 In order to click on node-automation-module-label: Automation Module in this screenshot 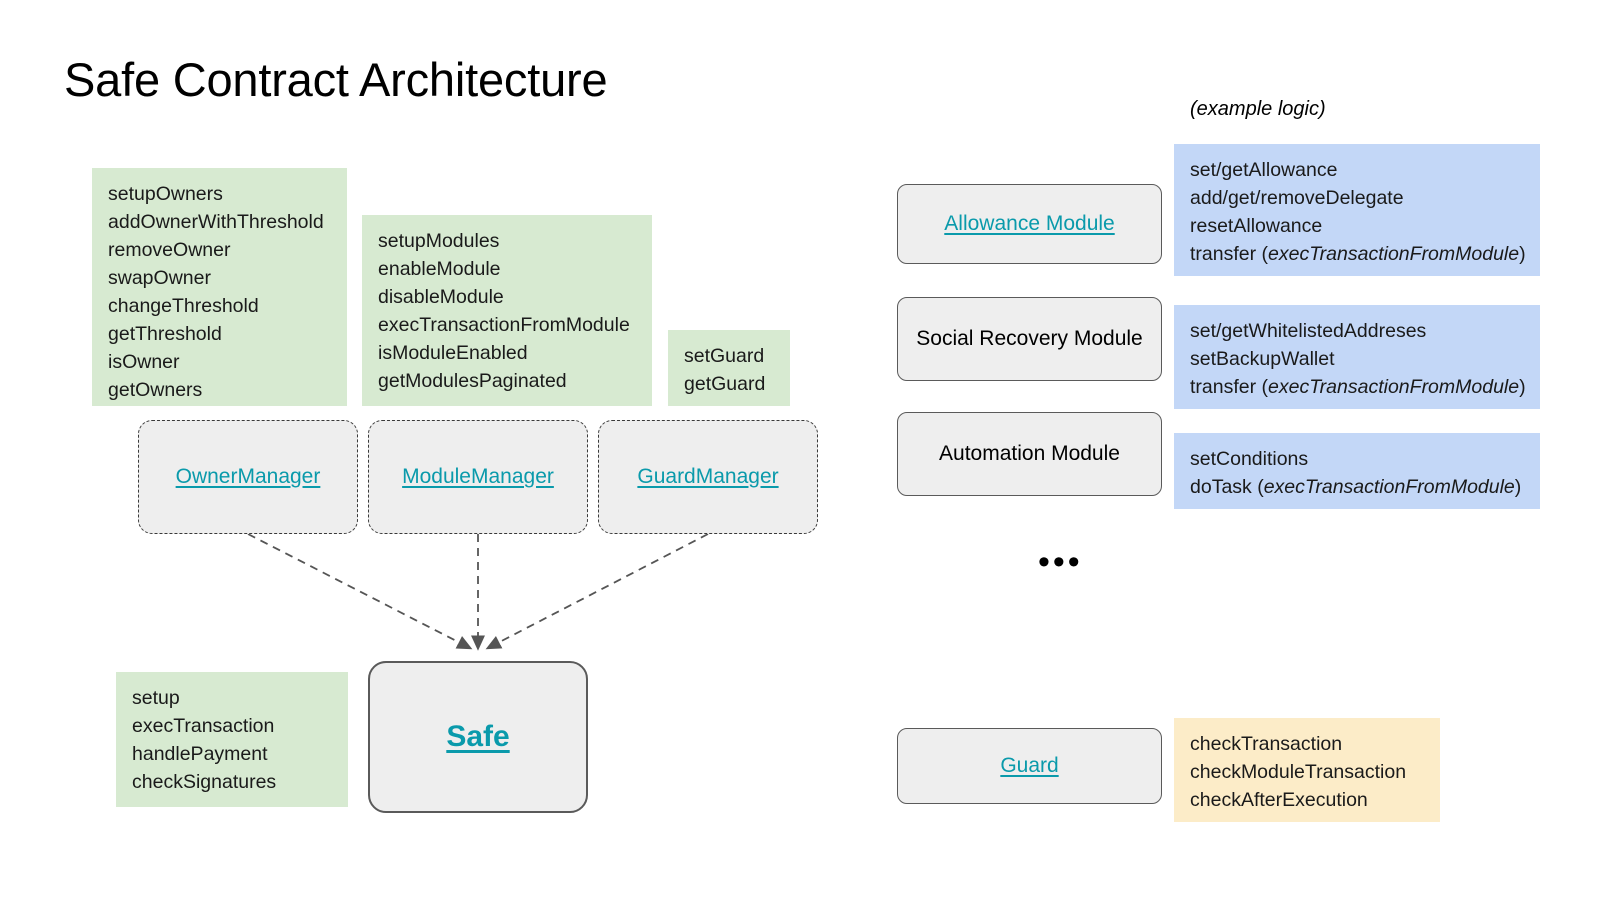, I will do `click(1029, 453)`.